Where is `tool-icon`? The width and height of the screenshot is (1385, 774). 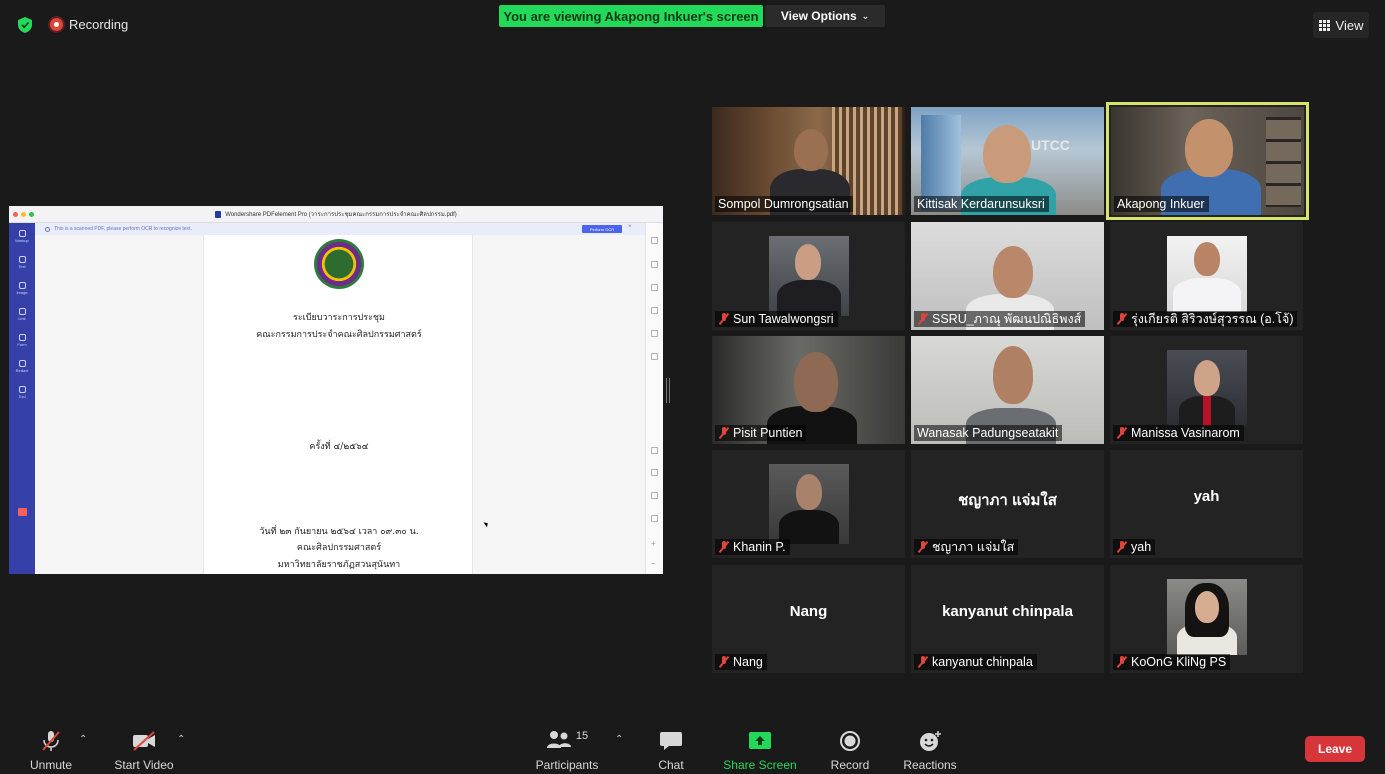
tool-icon is located at coordinates (22, 389).